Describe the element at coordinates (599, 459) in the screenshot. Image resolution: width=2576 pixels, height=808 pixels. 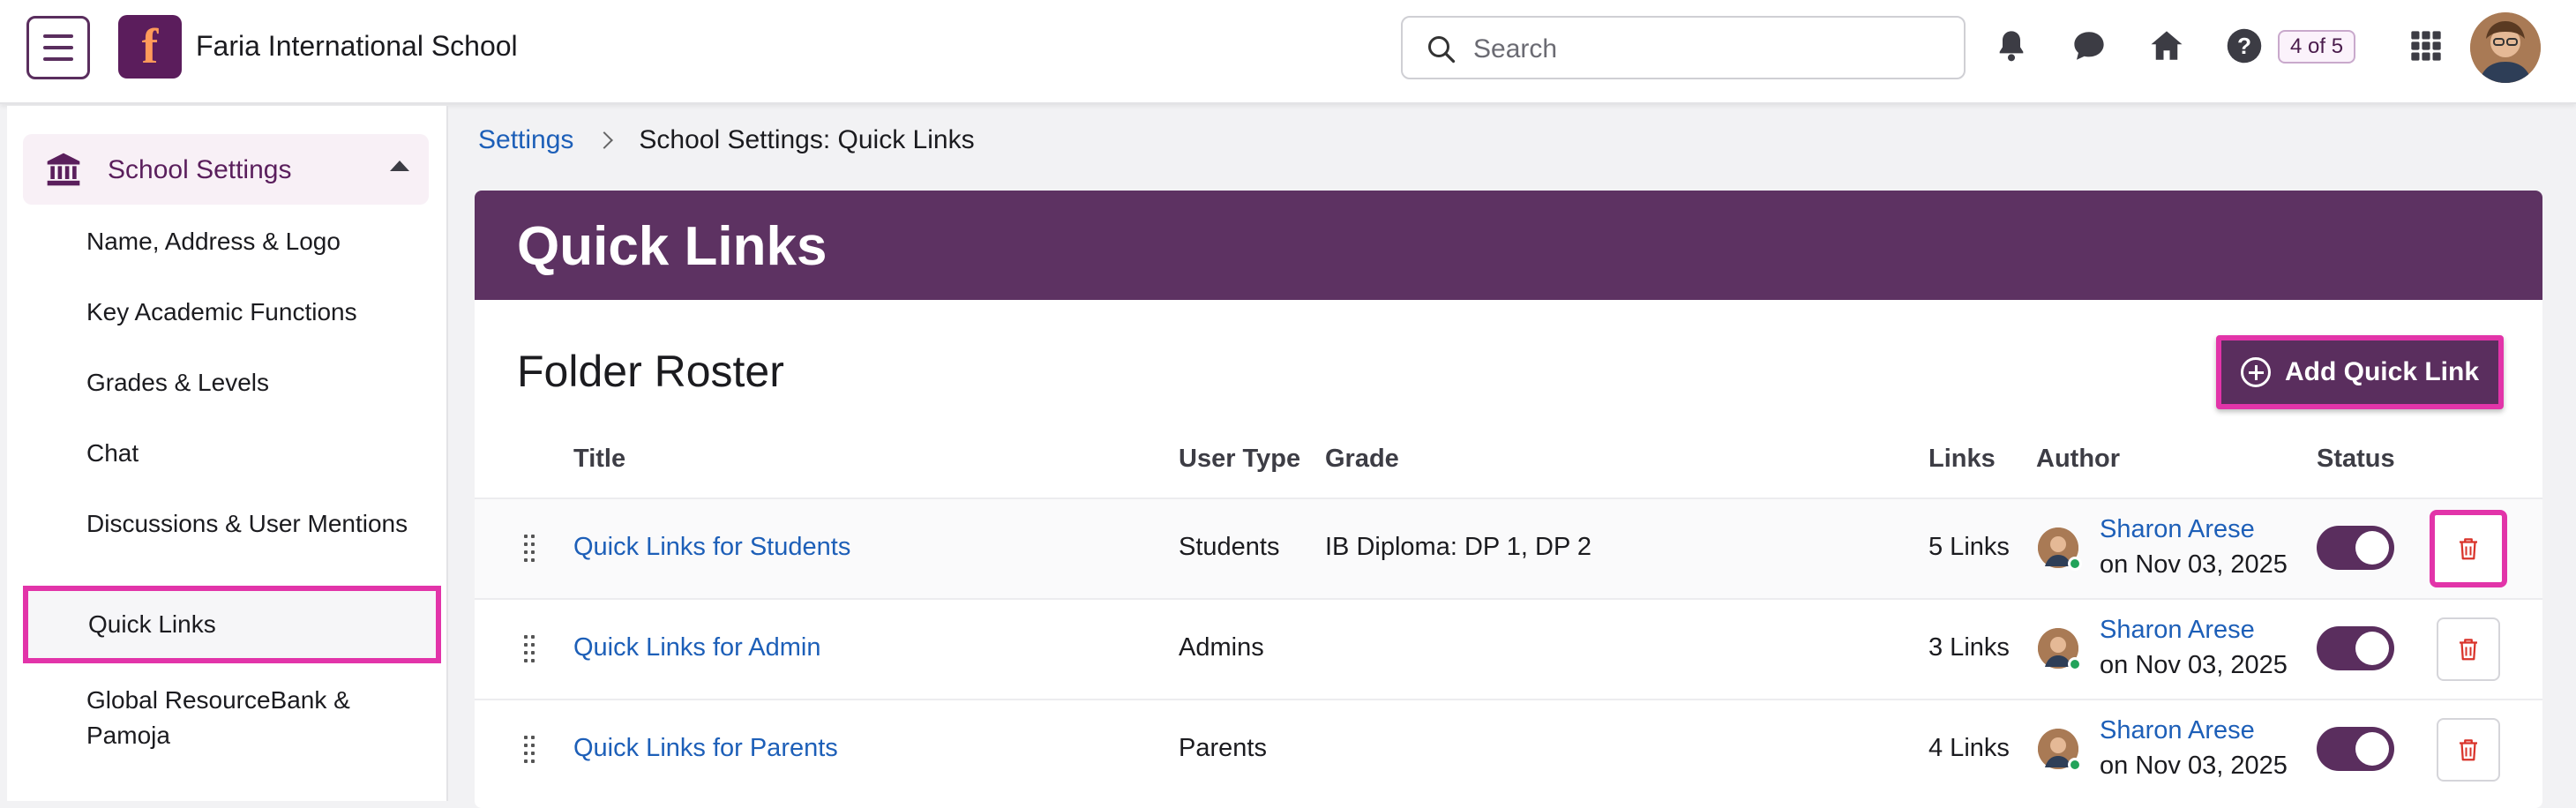
I see `column-header-title: Title` at that location.